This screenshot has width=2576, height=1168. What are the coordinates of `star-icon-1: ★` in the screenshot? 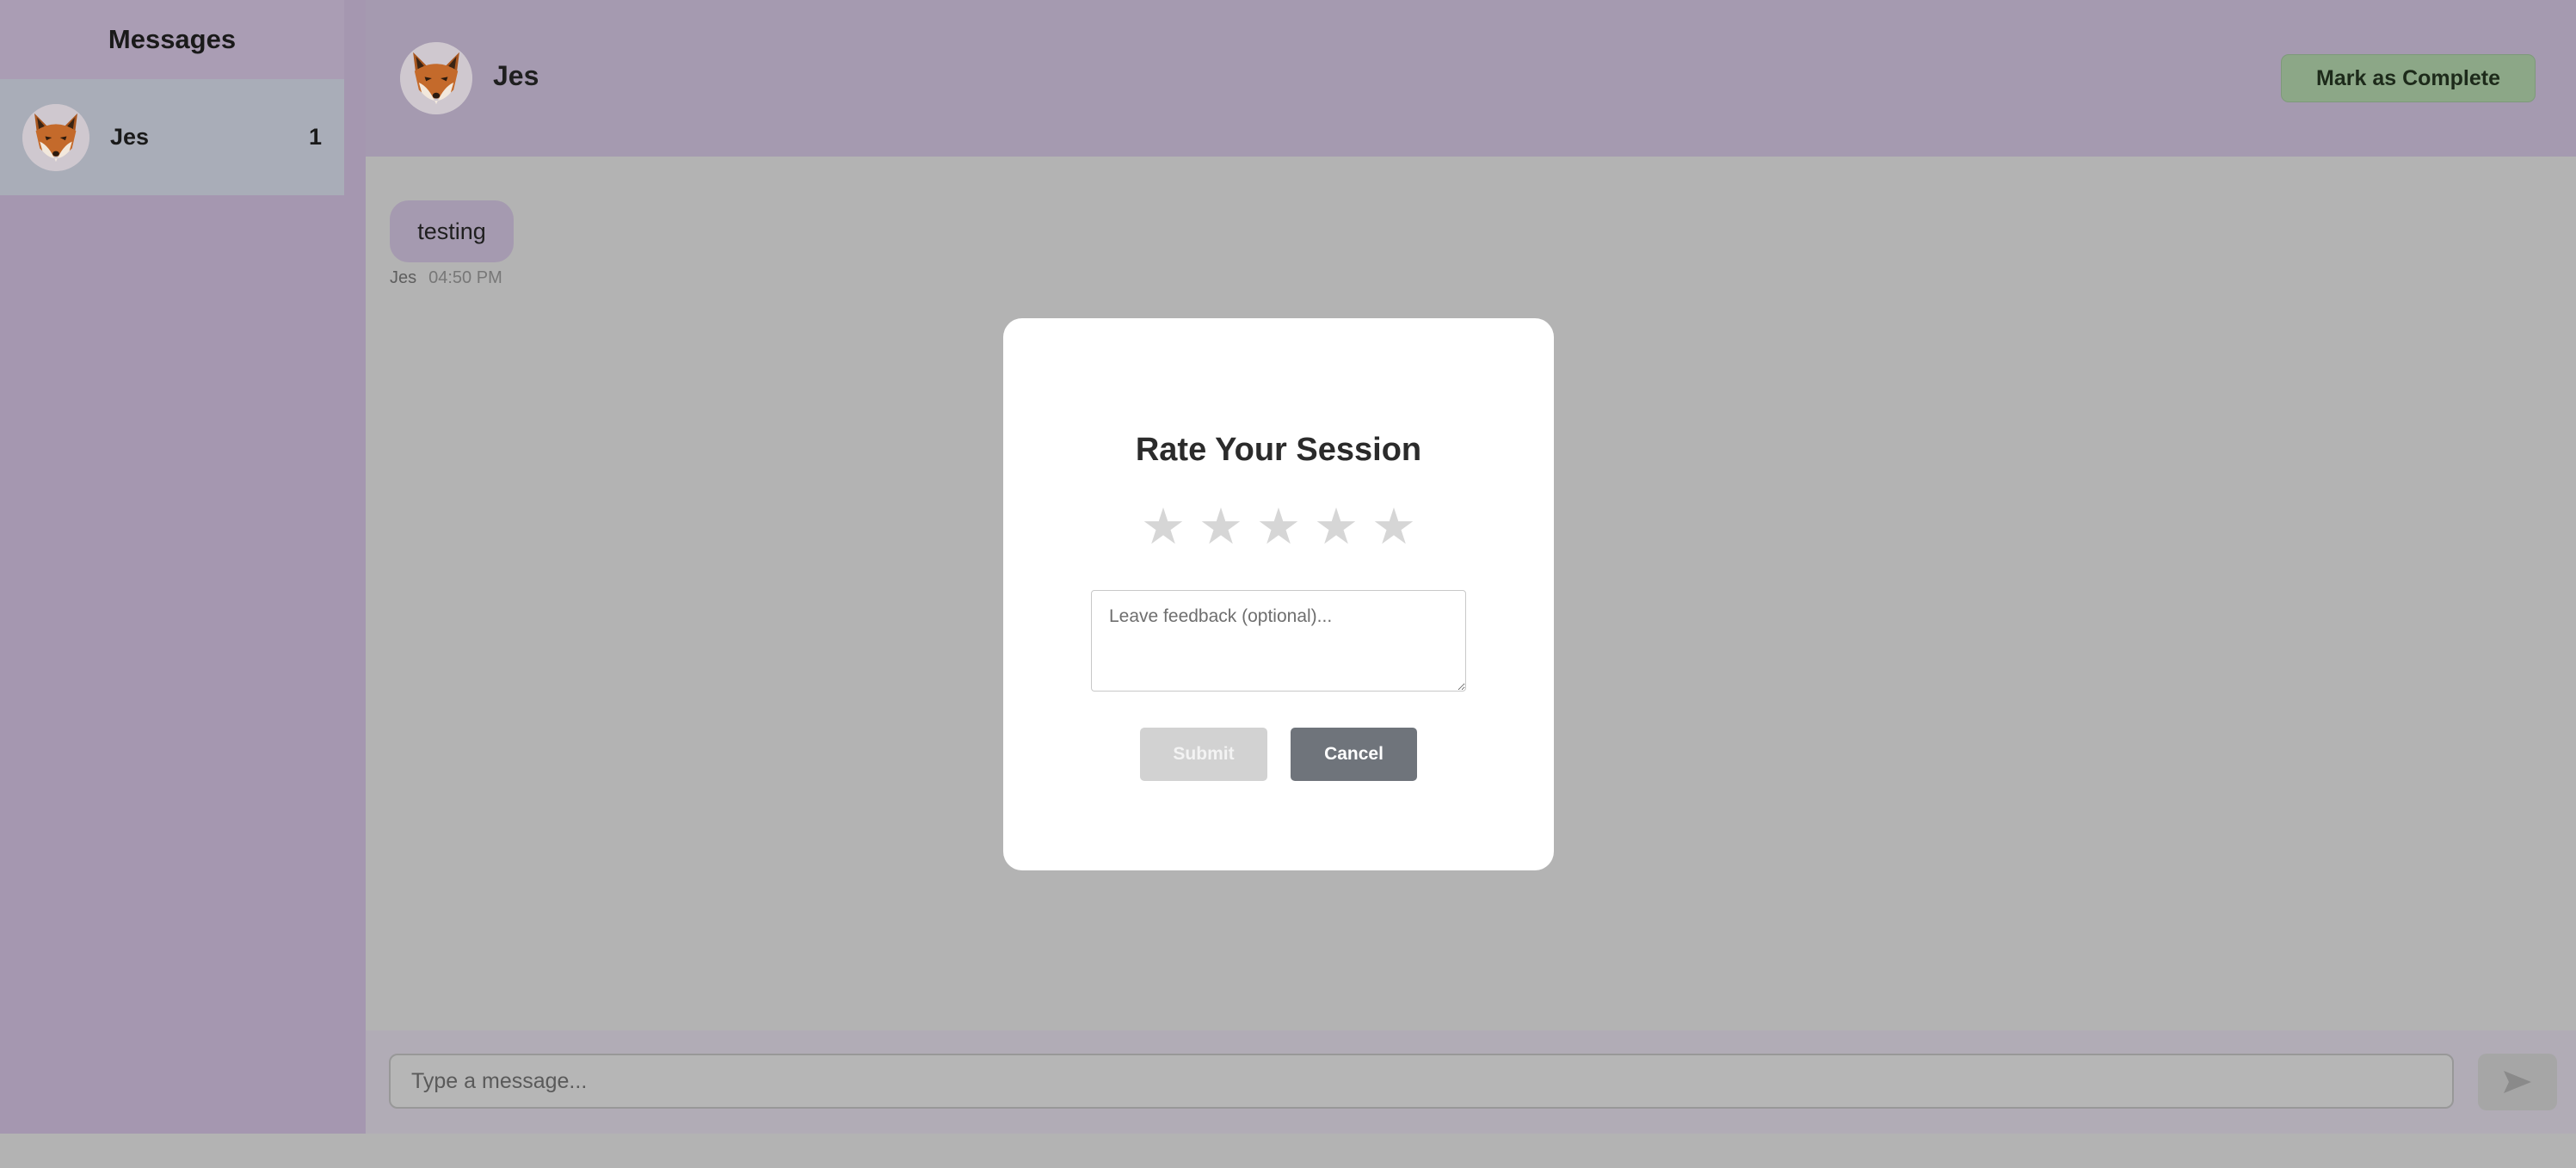 It's located at (1164, 527).